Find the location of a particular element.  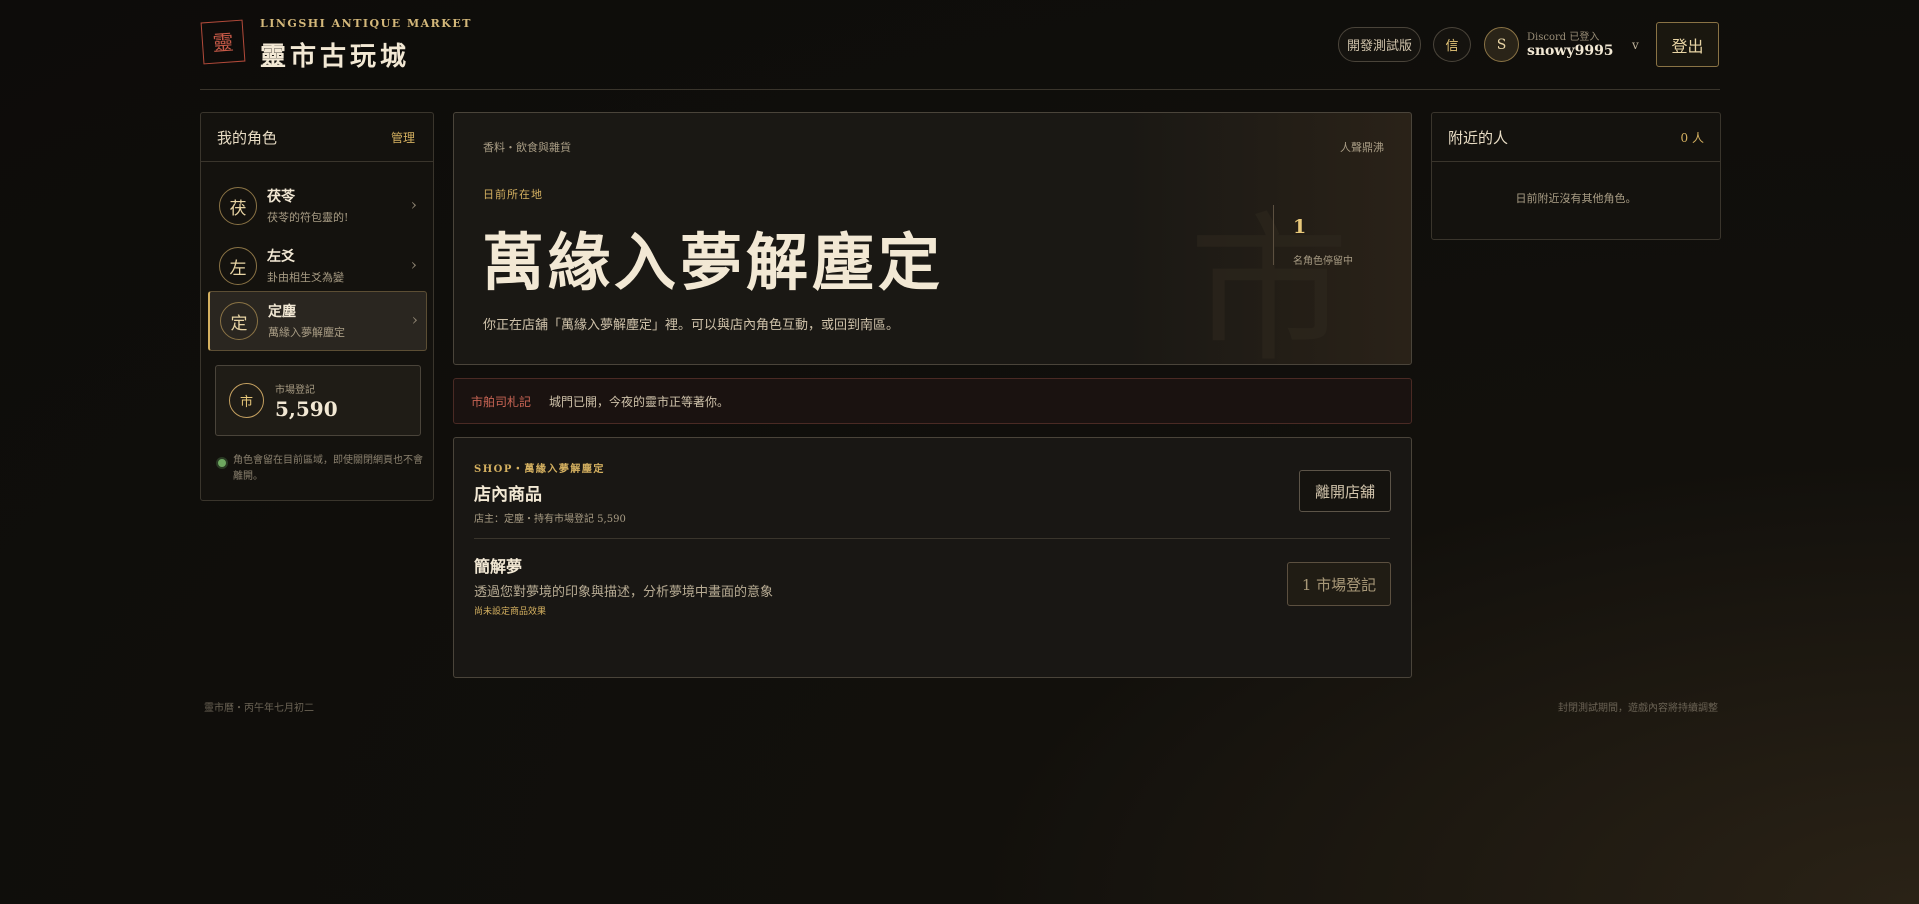

shop-tag: SHOP・萬緣入夢解塵定 is located at coordinates (539, 469).